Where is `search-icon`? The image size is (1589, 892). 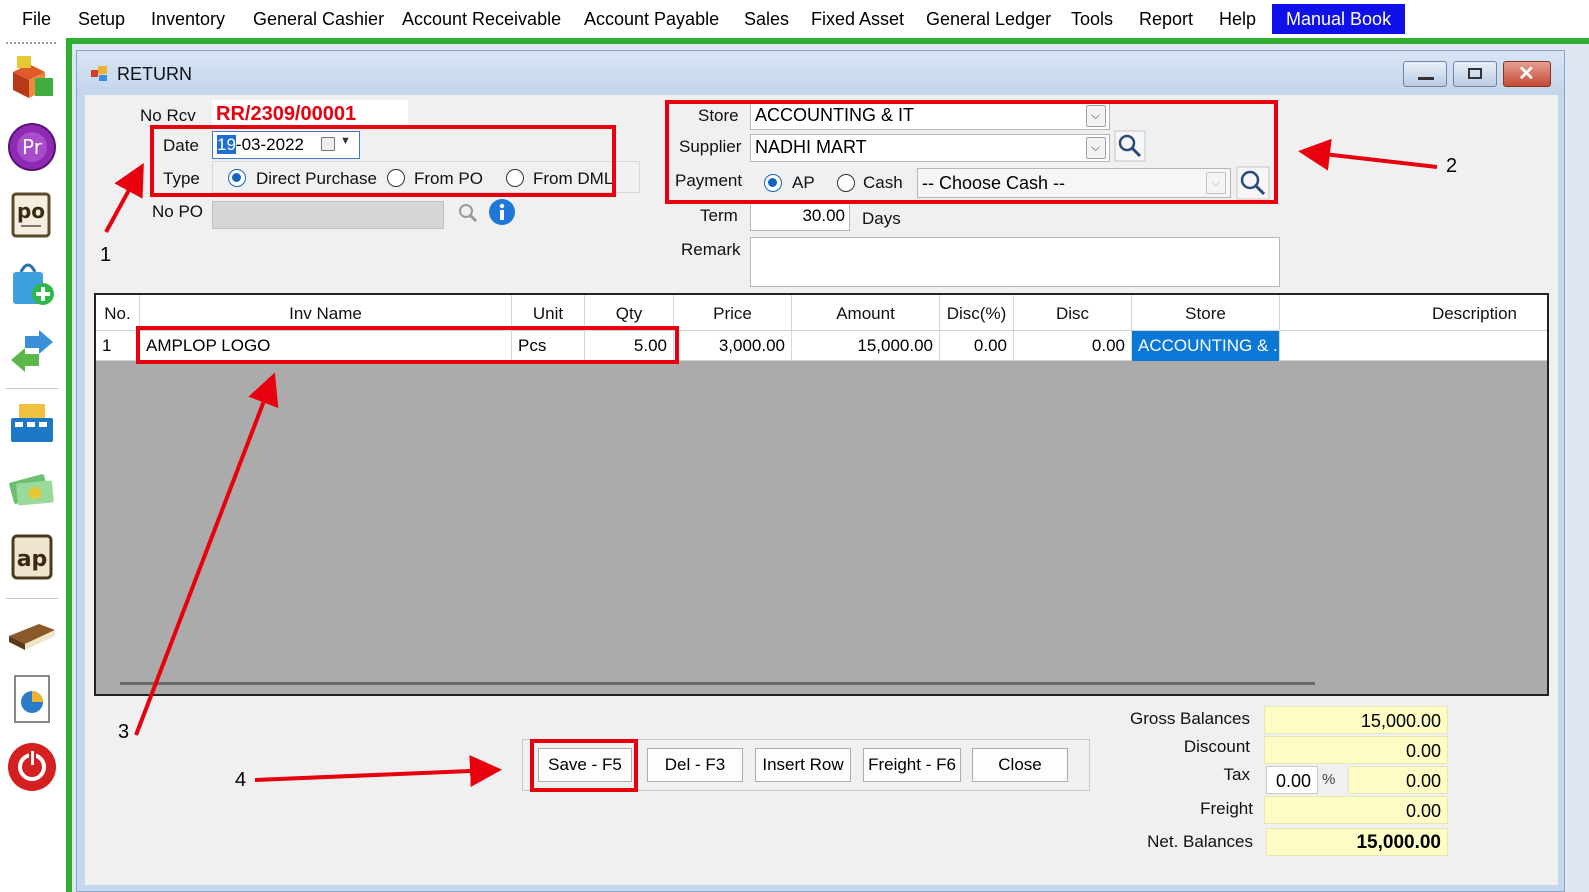
search-icon is located at coordinates (468, 213).